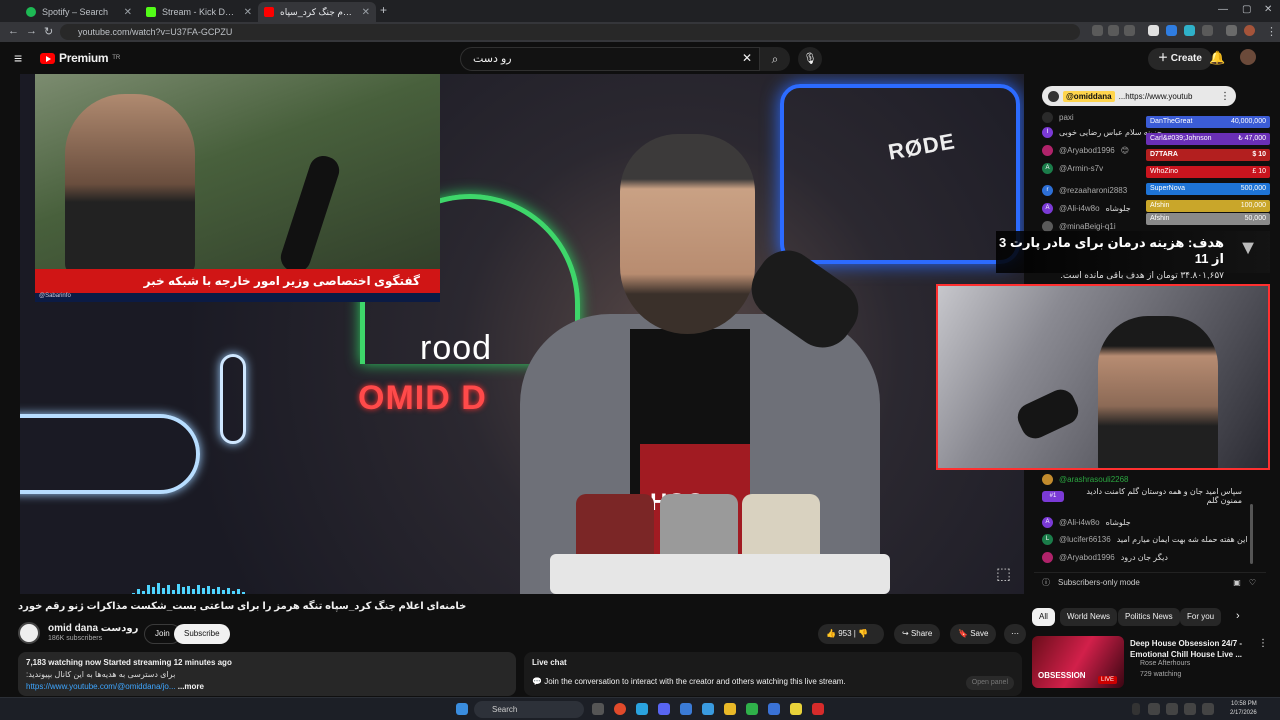 This screenshot has height=720, width=1280. Describe the element at coordinates (1136, 709) in the screenshot. I see `tray-chevron-icon` at that location.